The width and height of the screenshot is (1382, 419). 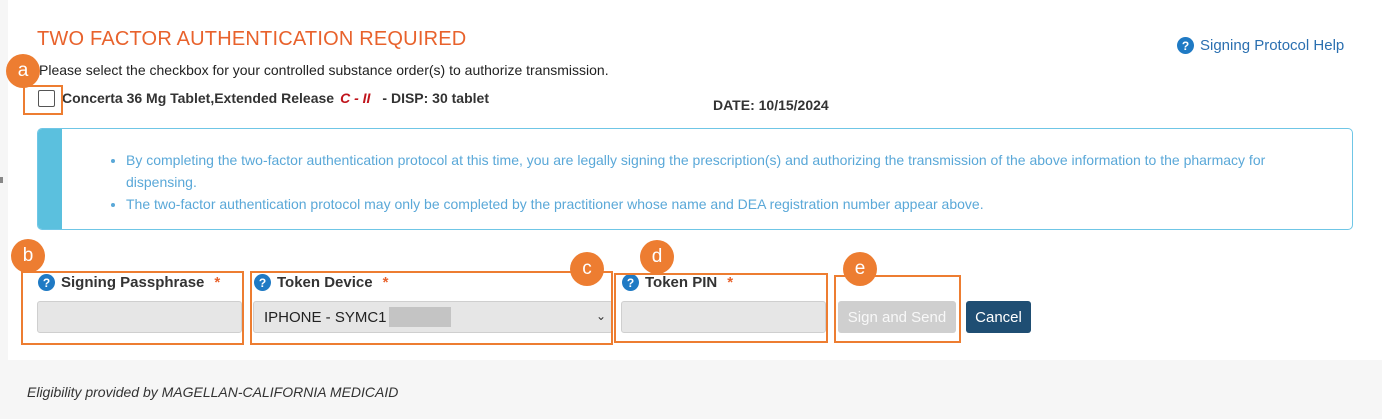 I want to click on page-title: TWO FACTOR AUTHENTICATION REQUIRED, so click(x=252, y=39).